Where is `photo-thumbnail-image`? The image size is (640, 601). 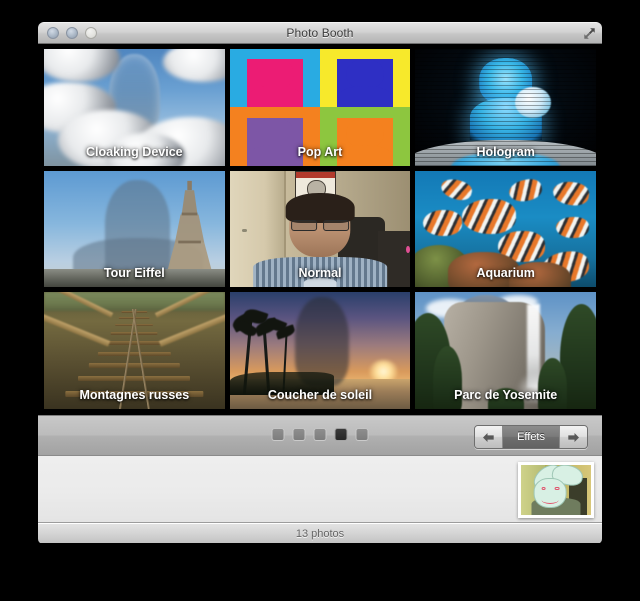 photo-thumbnail-image is located at coordinates (556, 490).